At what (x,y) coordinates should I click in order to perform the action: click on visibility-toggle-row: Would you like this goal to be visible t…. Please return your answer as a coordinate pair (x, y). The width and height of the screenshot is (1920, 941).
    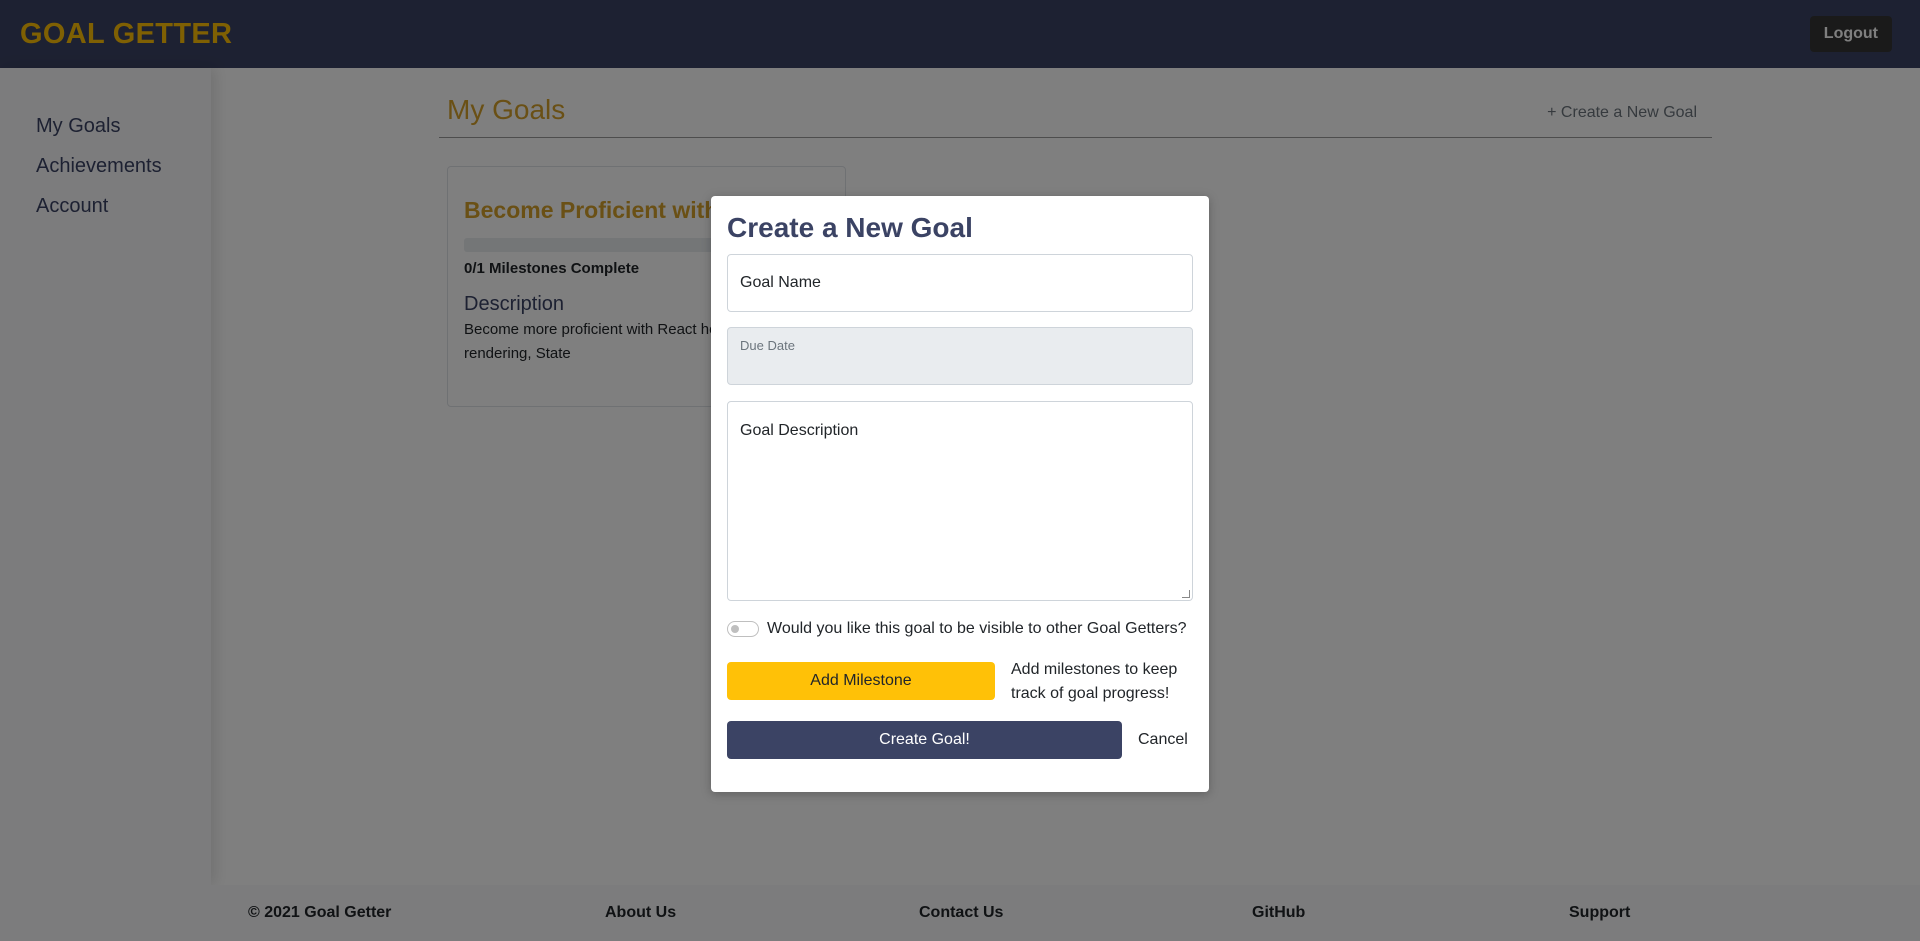
    Looking at the image, I should click on (956, 629).